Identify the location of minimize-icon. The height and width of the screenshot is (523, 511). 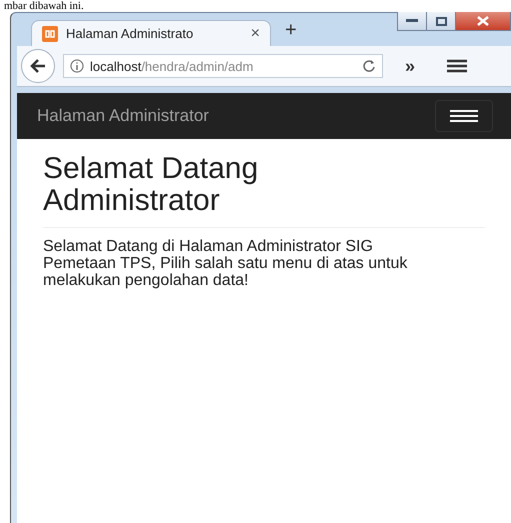
(412, 21).